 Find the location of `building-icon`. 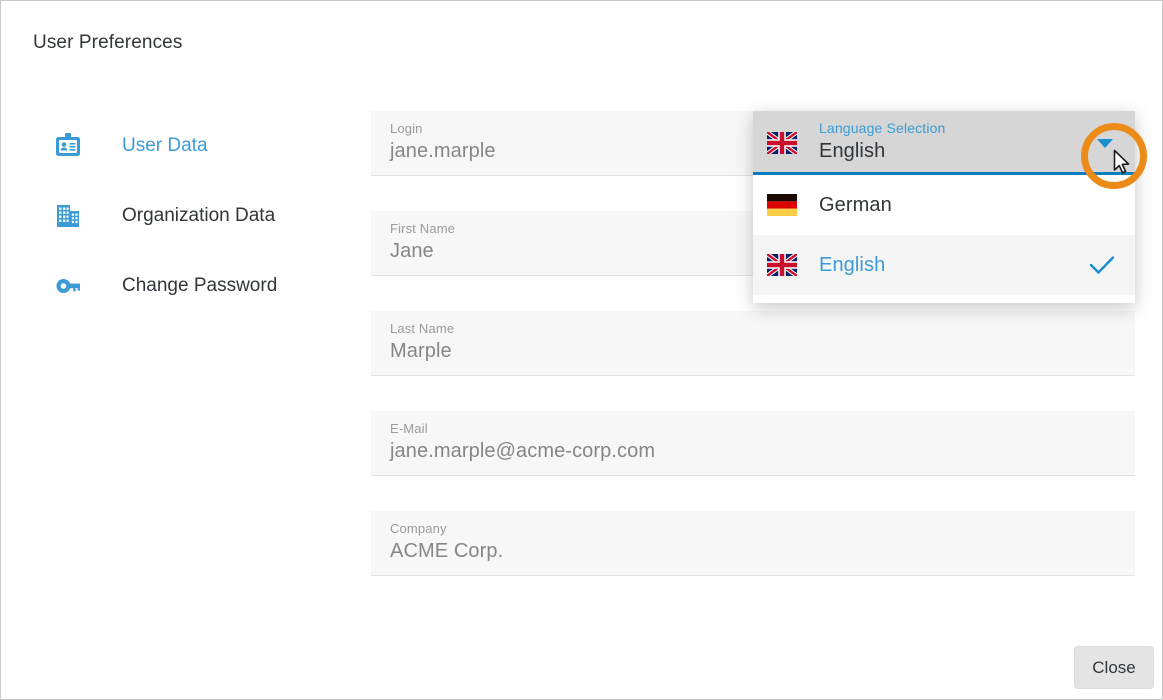

building-icon is located at coordinates (68, 216).